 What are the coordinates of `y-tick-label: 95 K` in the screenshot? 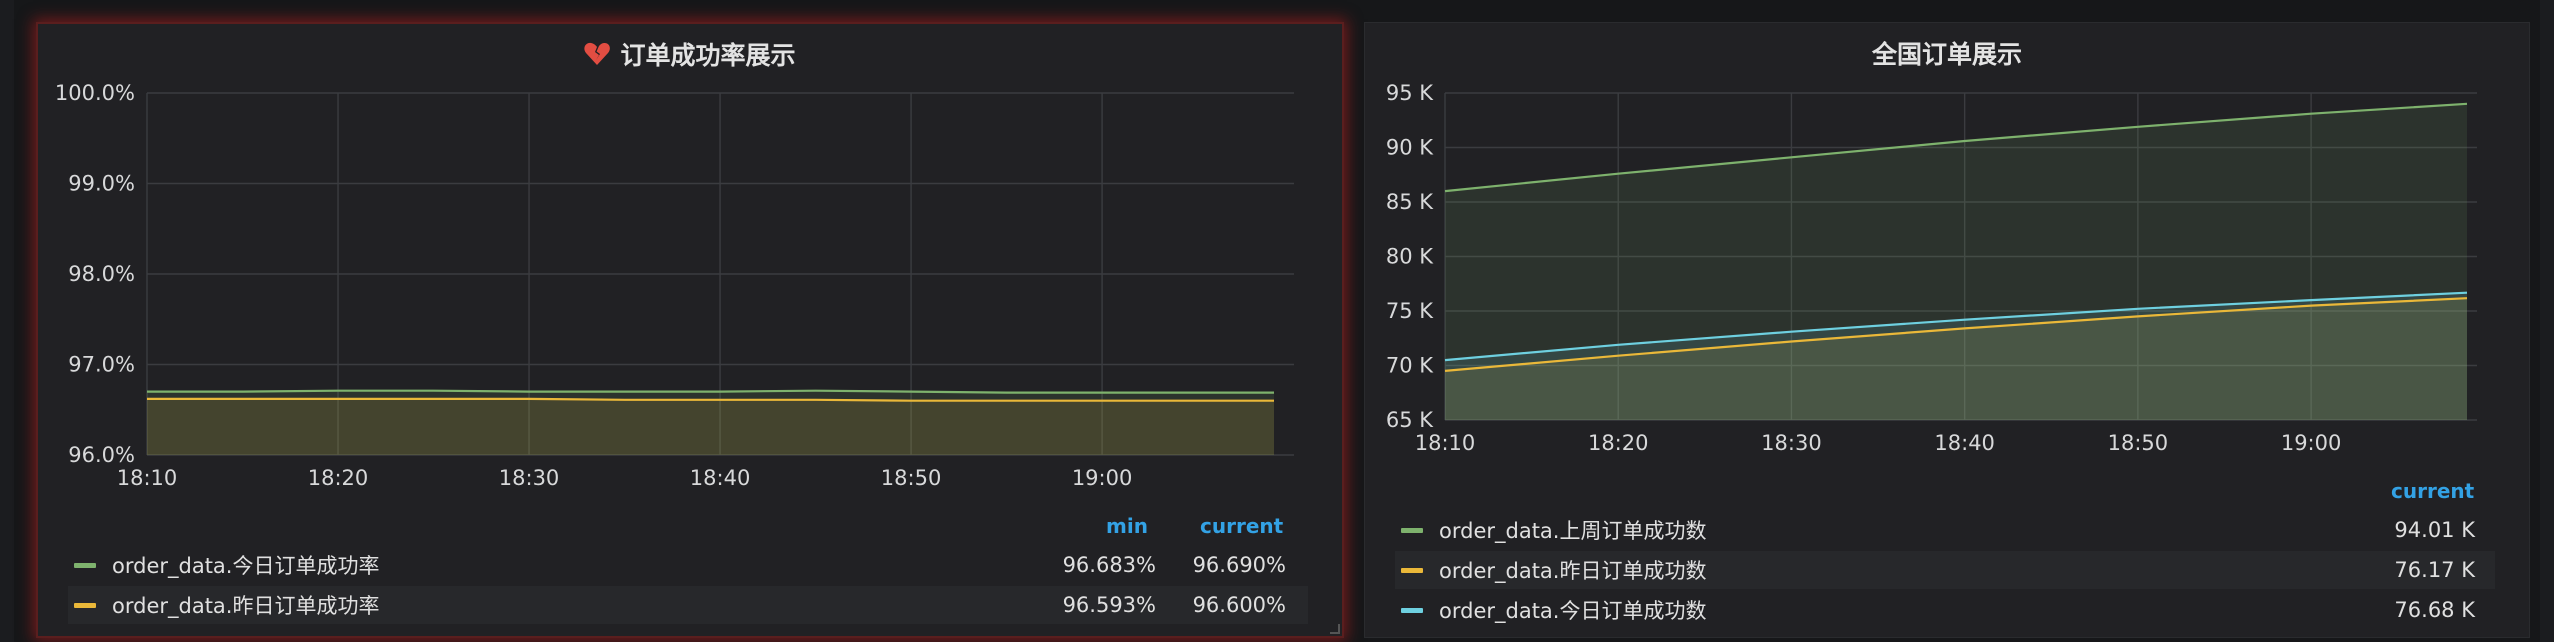 It's located at (1410, 93).